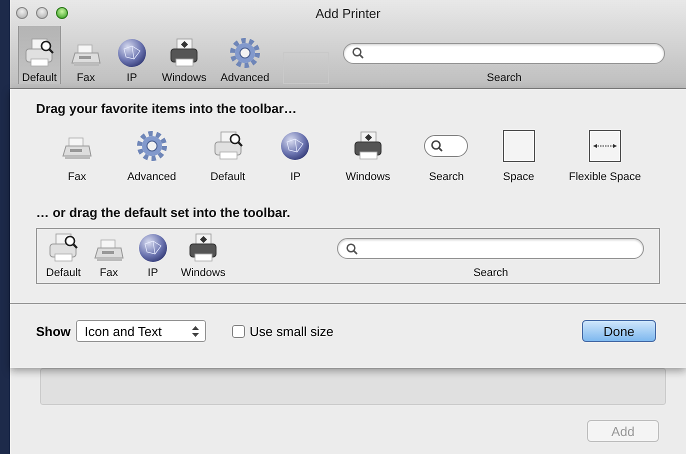 Image resolution: width=686 pixels, height=454 pixels. I want to click on space-icon, so click(518, 146).